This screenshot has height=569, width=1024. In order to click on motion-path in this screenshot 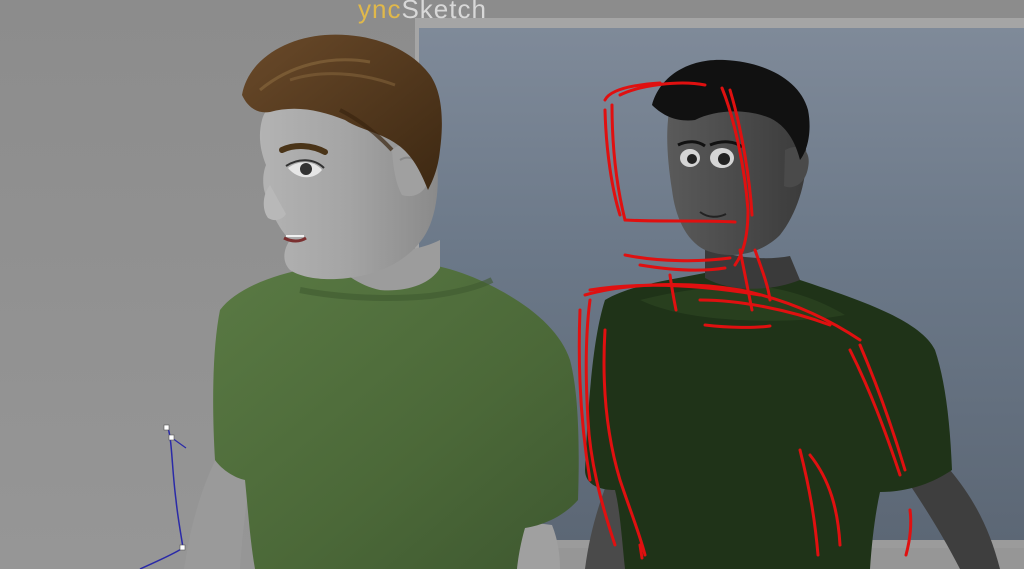, I will do `click(163, 496)`.